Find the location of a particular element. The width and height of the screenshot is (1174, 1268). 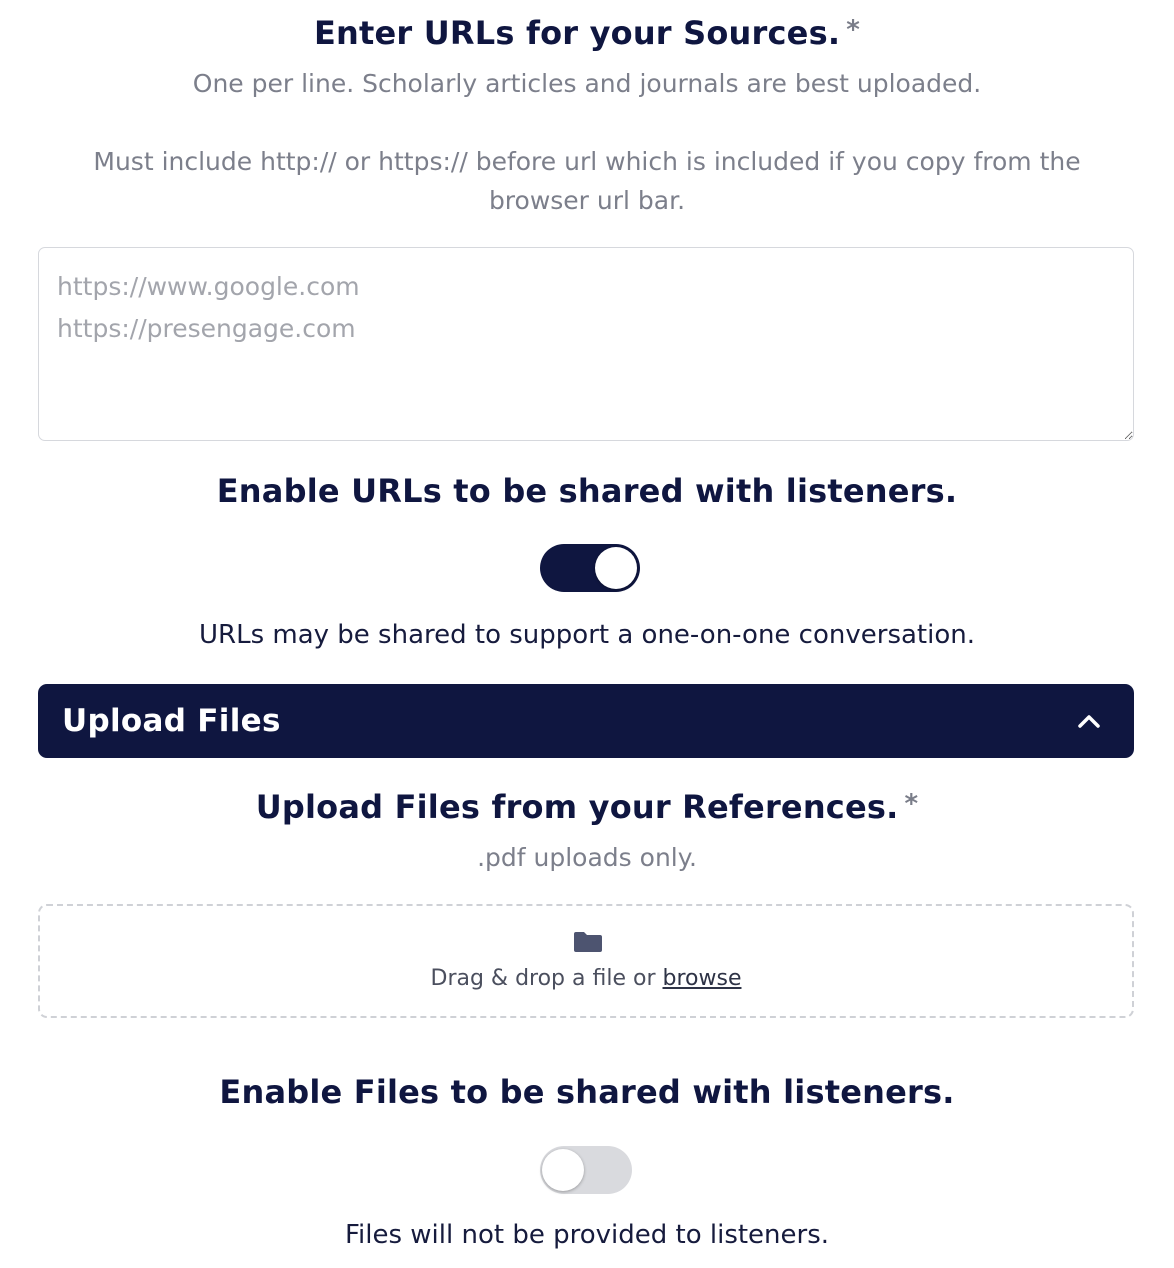

file-dropzone: Drag & drop a file or browse is located at coordinates (586, 961).